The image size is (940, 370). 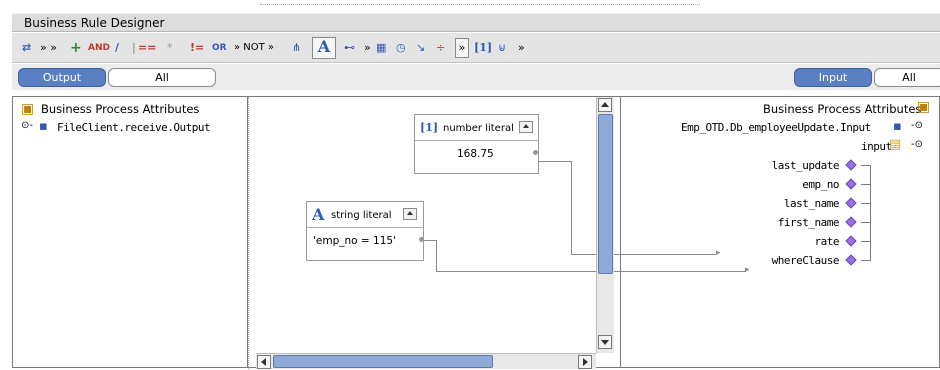 I want to click on or-icon: OR, so click(x=219, y=48).